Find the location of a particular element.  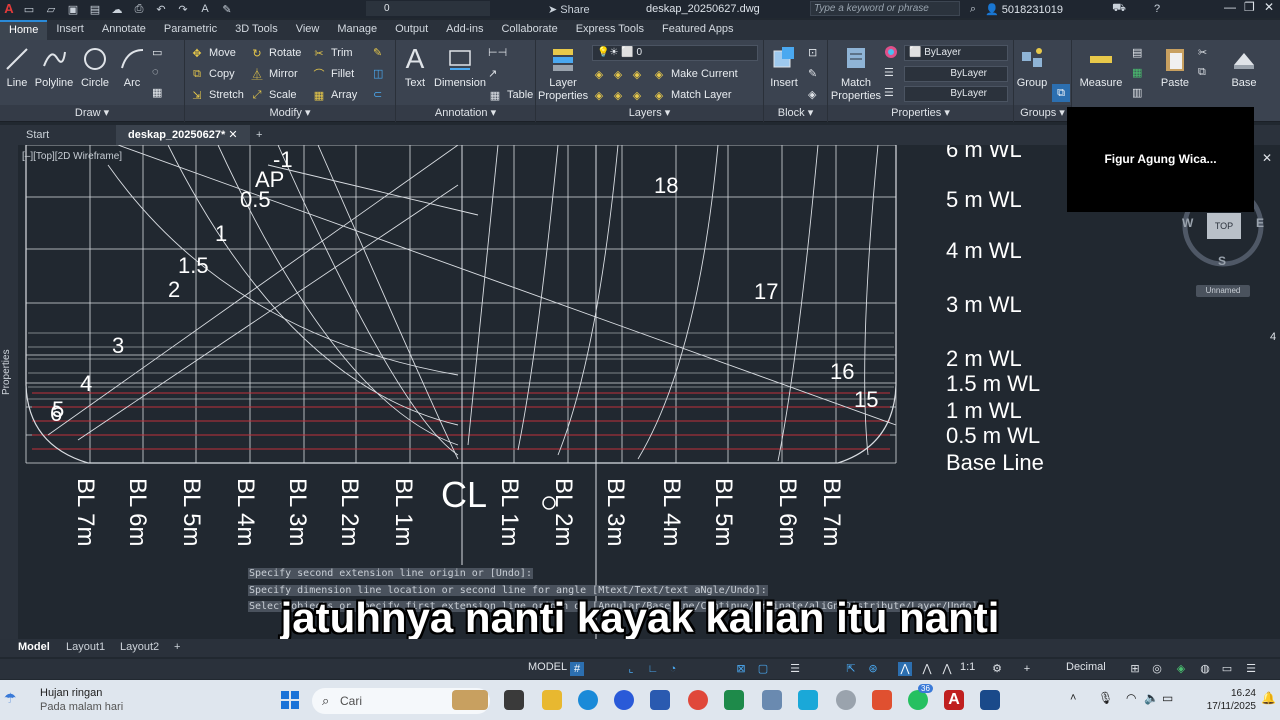

battery-icon: ▭ is located at coordinates (1167, 698).